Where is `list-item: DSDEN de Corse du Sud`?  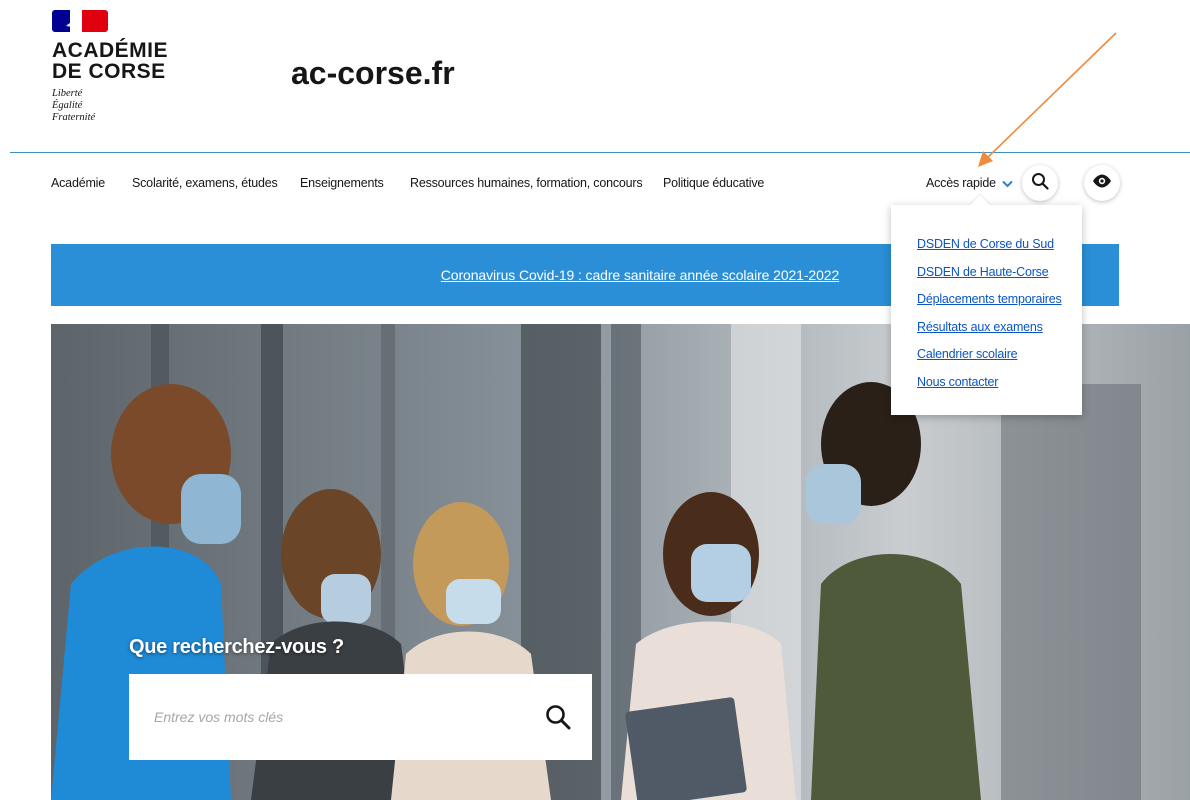 list-item: DSDEN de Corse du Sud is located at coordinates (989, 249).